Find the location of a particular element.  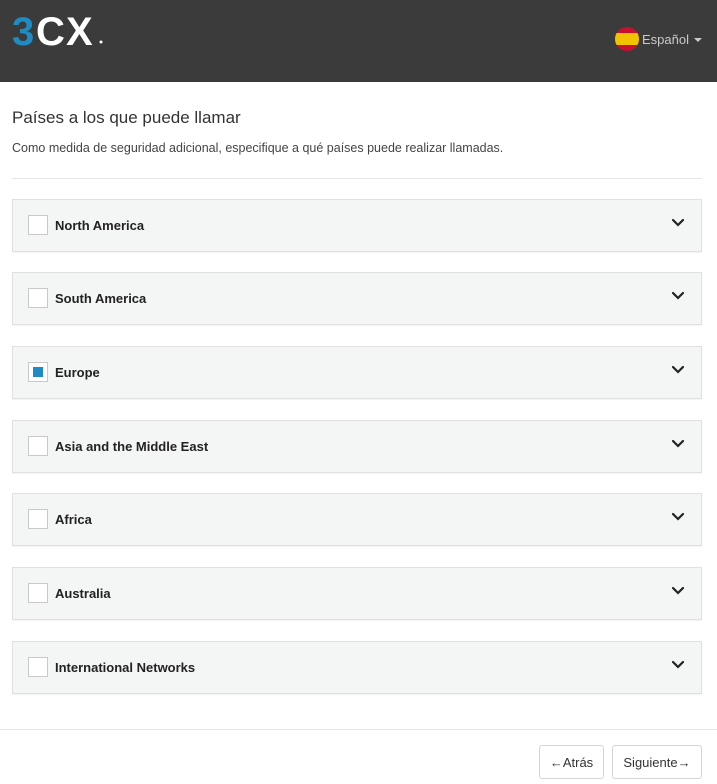

back-button: ←Atrás is located at coordinates (571, 762).